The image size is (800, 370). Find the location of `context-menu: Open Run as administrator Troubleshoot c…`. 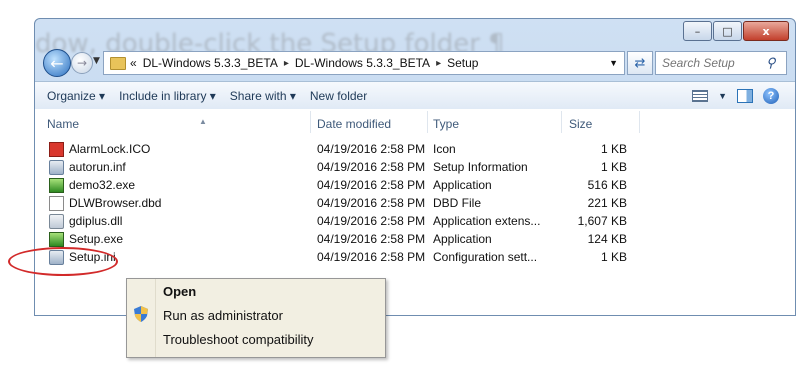

context-menu: Open Run as administrator Troubleshoot c… is located at coordinates (256, 318).